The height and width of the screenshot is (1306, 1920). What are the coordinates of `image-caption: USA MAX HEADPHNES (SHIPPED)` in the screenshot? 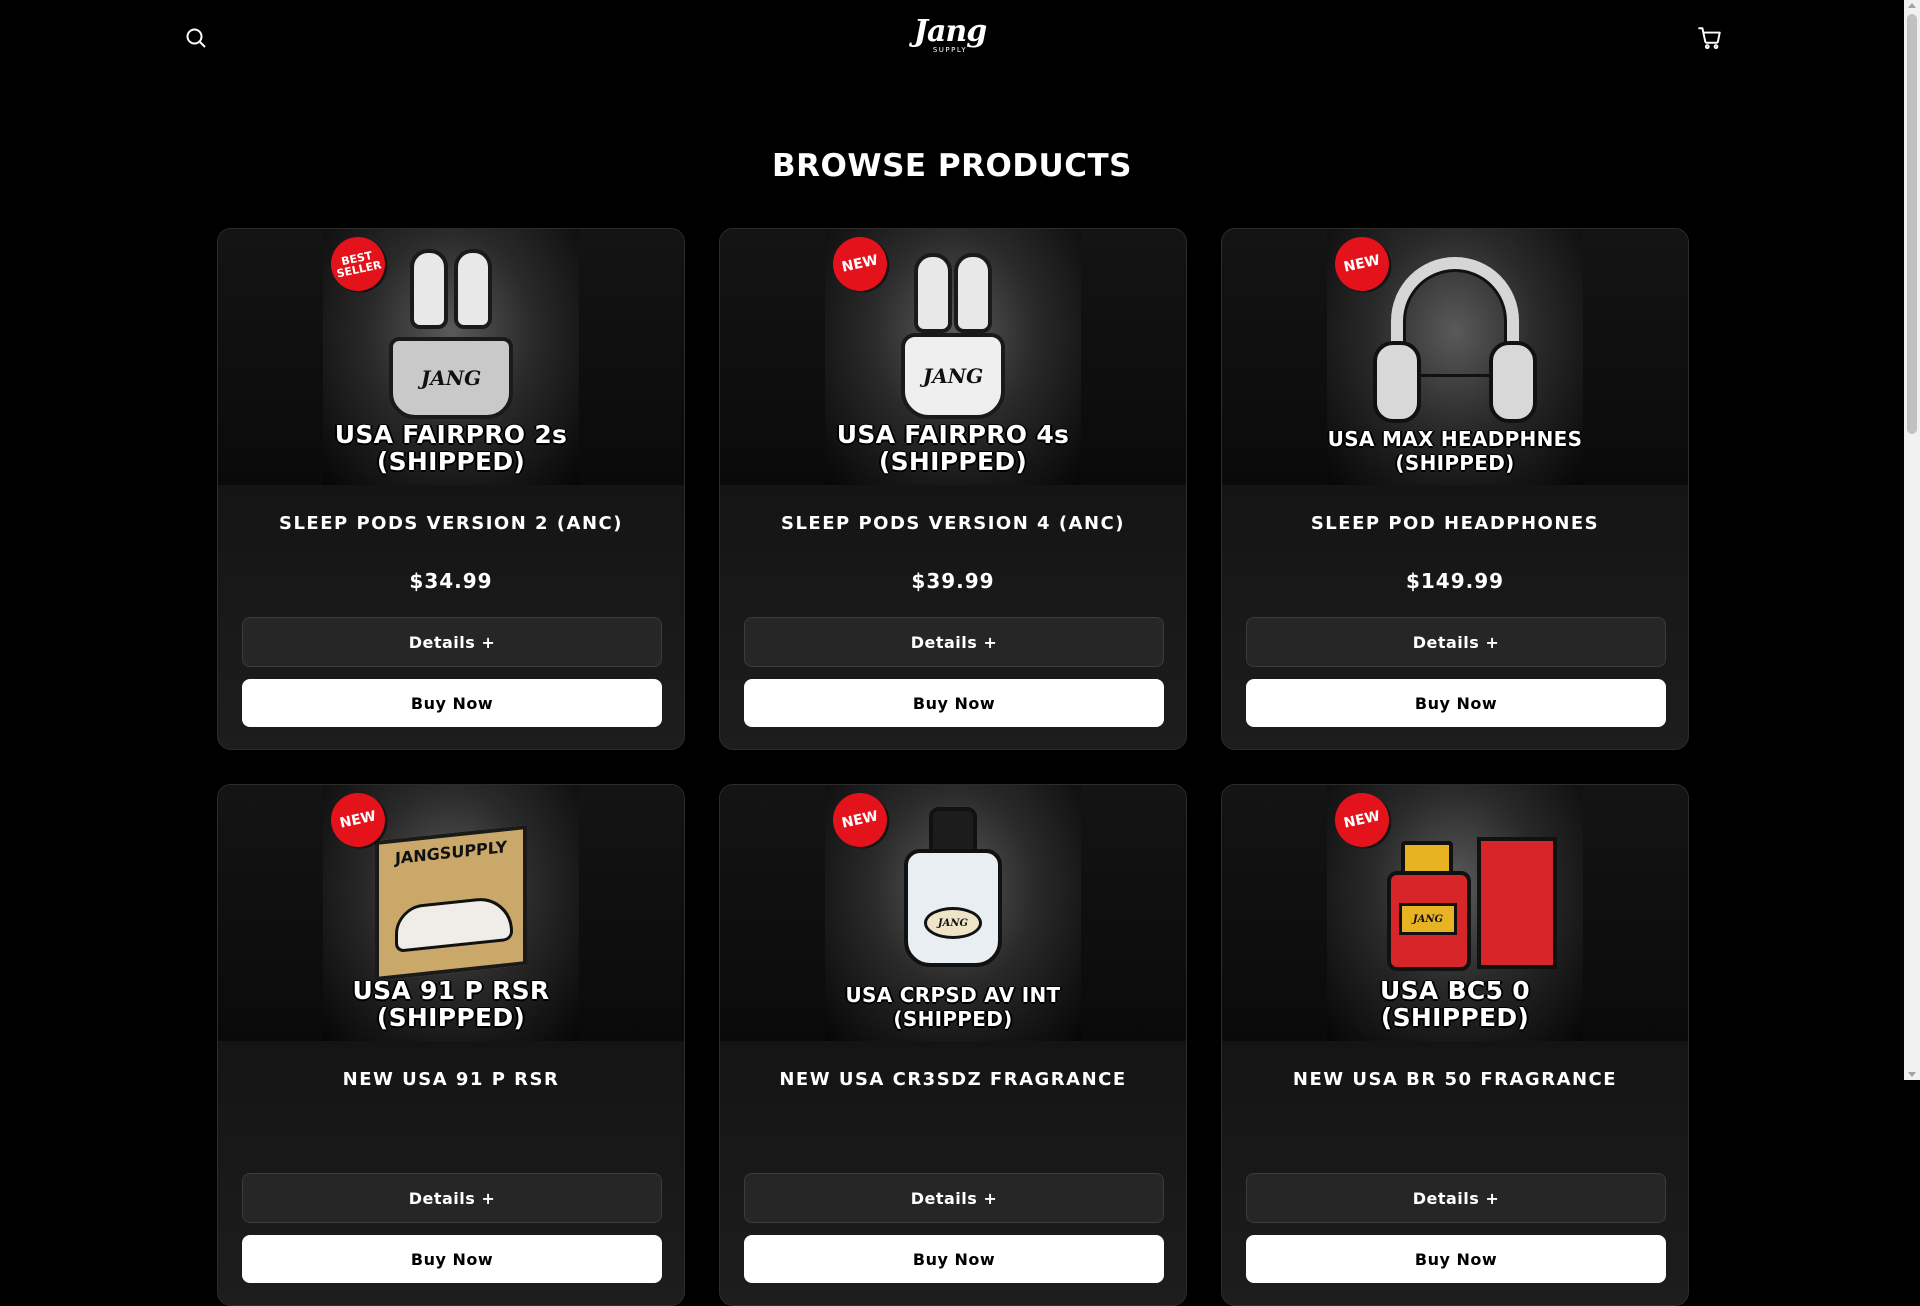 It's located at (1455, 451).